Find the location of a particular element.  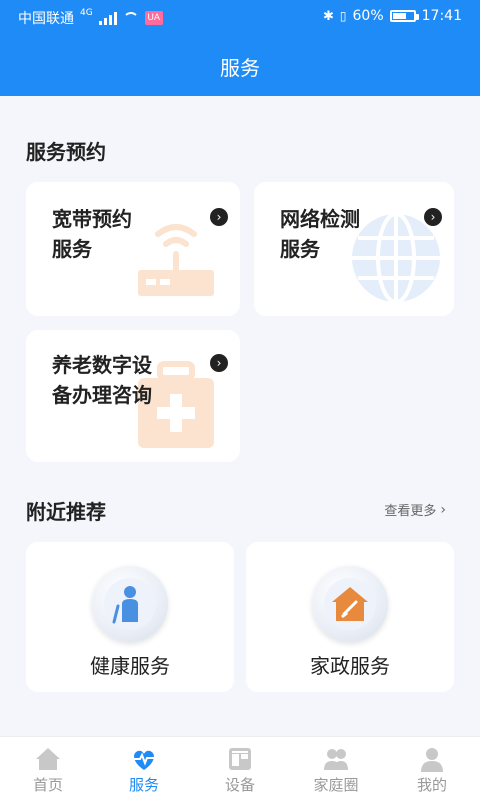

home-cleaning-icon is located at coordinates (350, 604).